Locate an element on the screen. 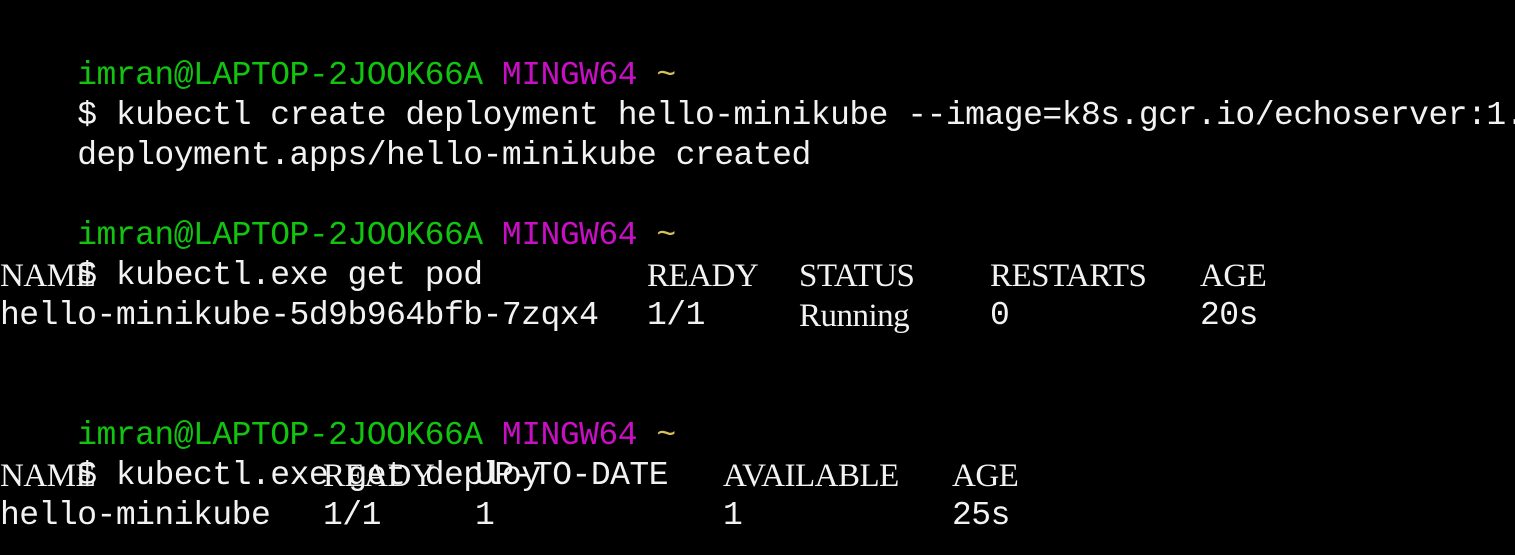 This screenshot has height=555, width=1515. output-text: deployment.apps/hello-minikube created is located at coordinates (444, 155).